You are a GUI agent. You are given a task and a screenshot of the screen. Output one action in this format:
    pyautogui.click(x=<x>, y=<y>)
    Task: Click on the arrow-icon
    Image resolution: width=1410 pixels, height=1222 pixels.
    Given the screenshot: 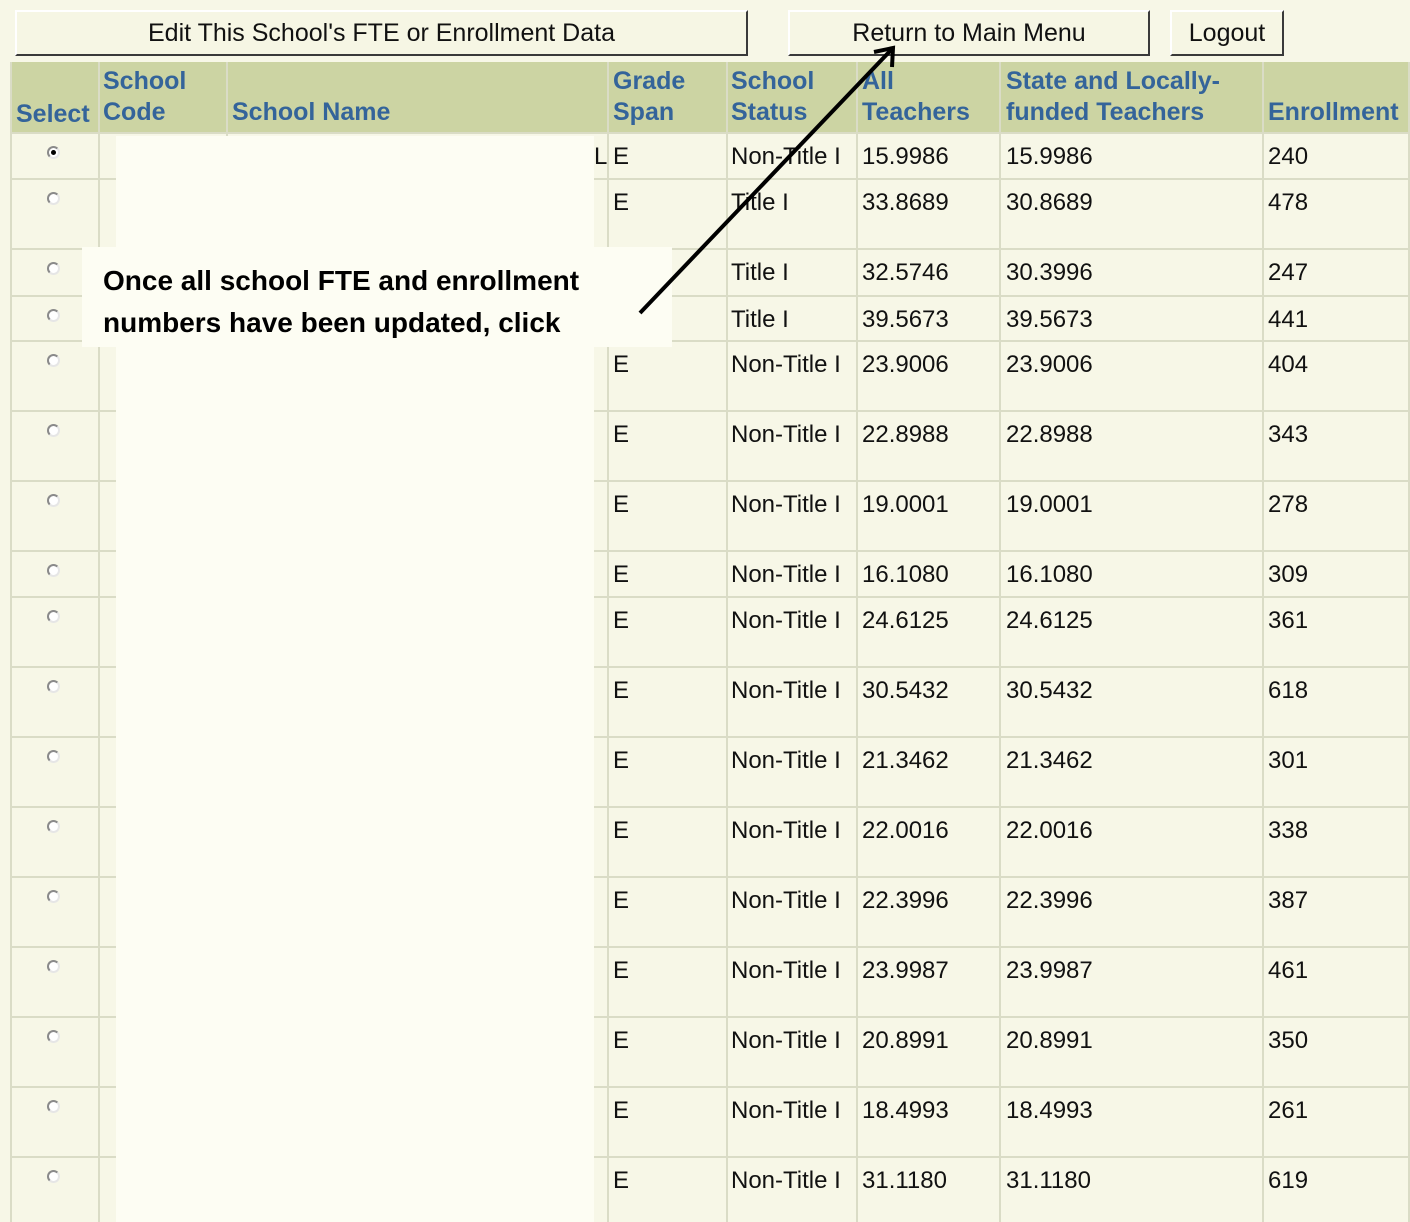 What is the action you would take?
    pyautogui.click(x=767, y=180)
    